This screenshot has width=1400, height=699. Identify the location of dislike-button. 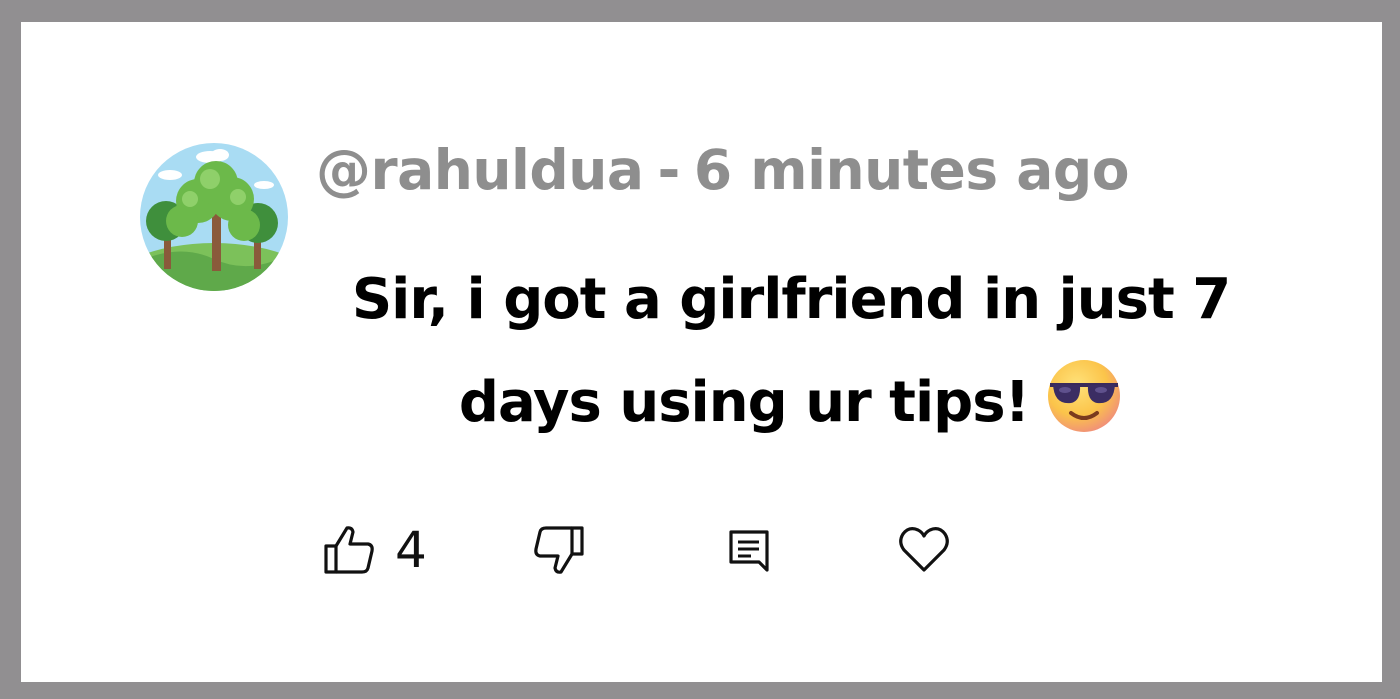
(559, 550).